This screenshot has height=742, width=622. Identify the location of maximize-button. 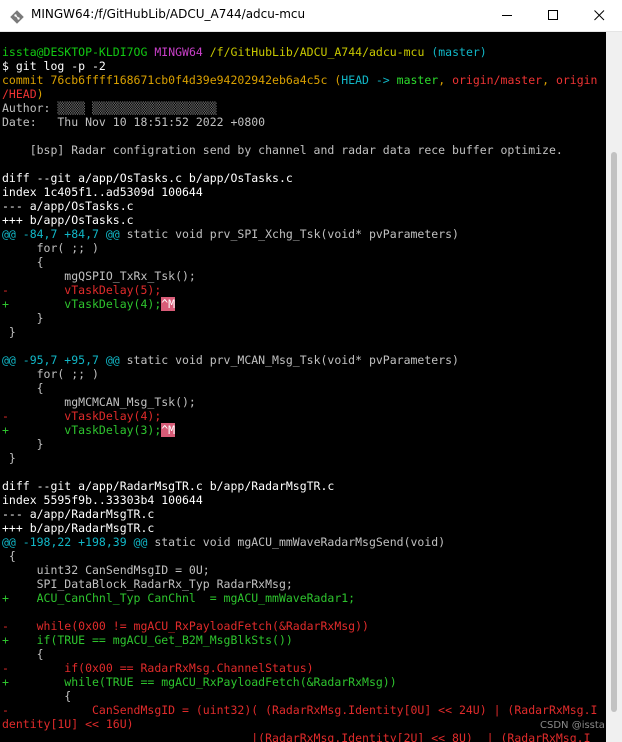
(553, 15).